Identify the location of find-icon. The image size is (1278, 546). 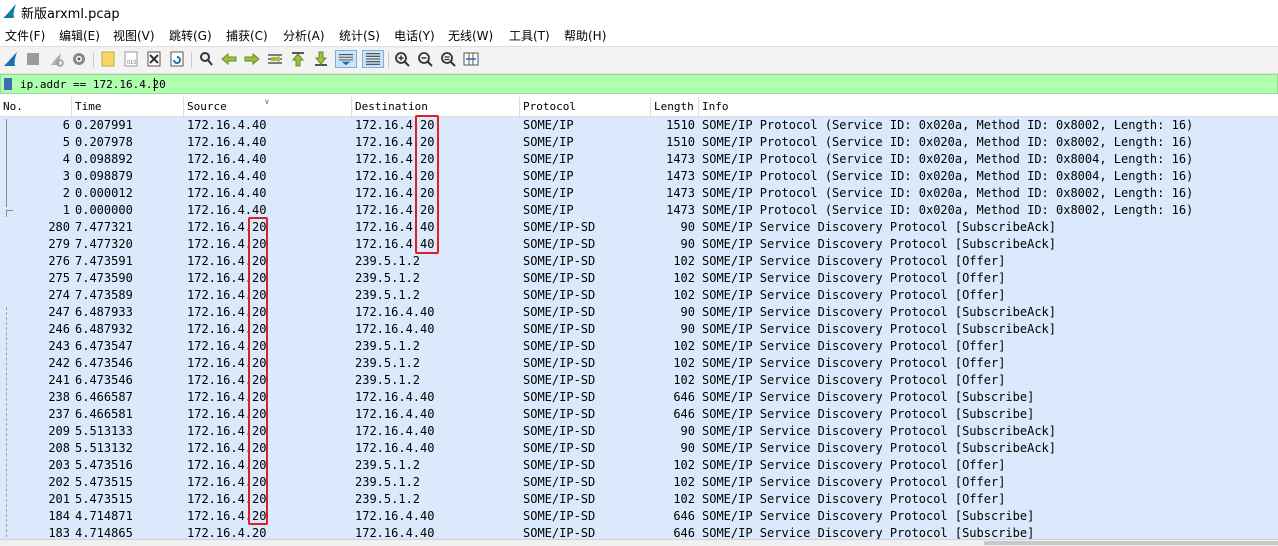
(206, 59).